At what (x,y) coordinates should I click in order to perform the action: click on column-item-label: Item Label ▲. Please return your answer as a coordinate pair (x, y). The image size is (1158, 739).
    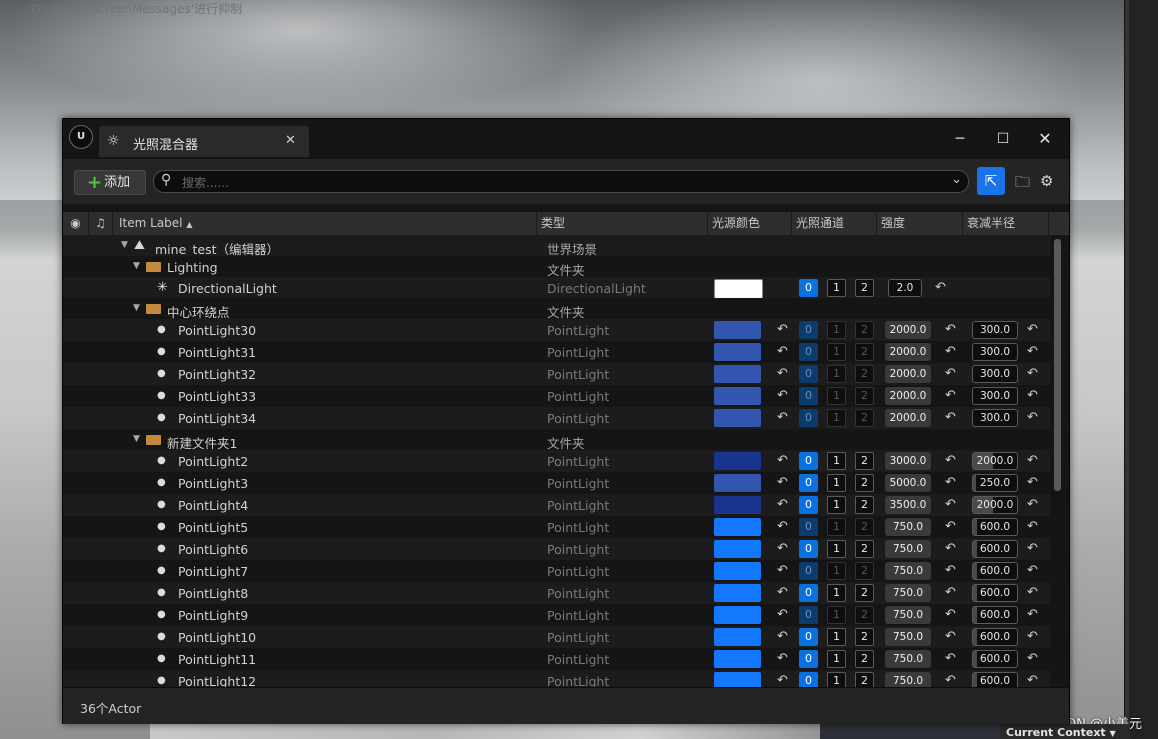
    Looking at the image, I should click on (325, 223).